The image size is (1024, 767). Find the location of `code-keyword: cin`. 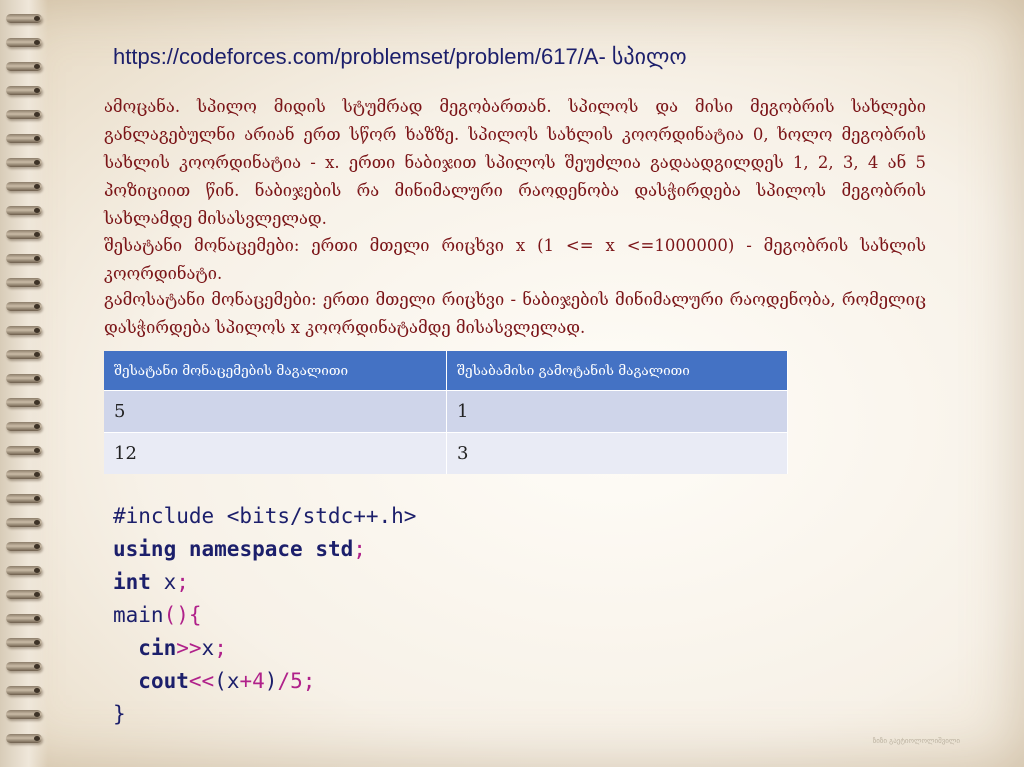

code-keyword: cin is located at coordinates (157, 648).